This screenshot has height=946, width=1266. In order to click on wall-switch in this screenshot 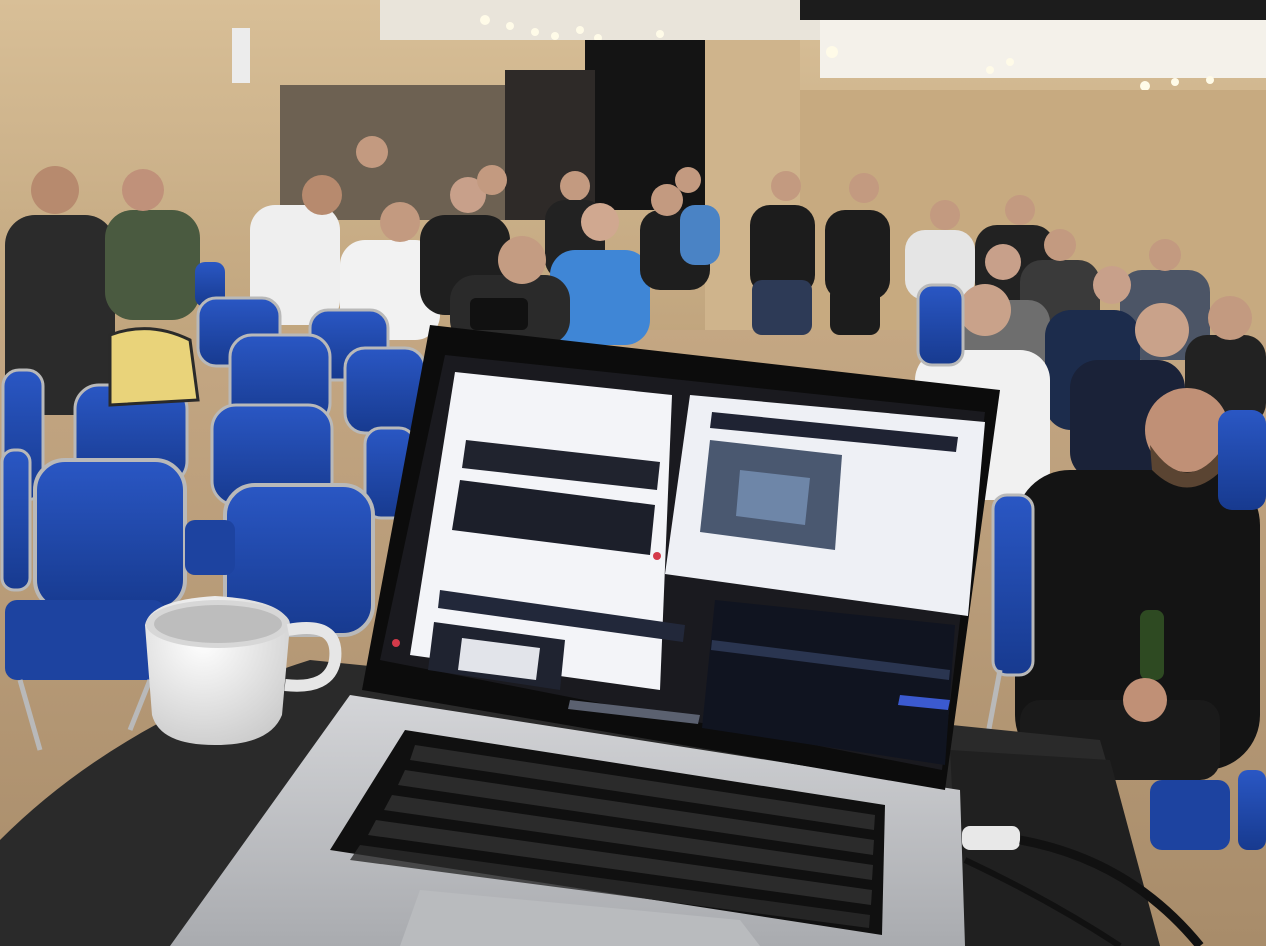, I will do `click(241, 55)`.